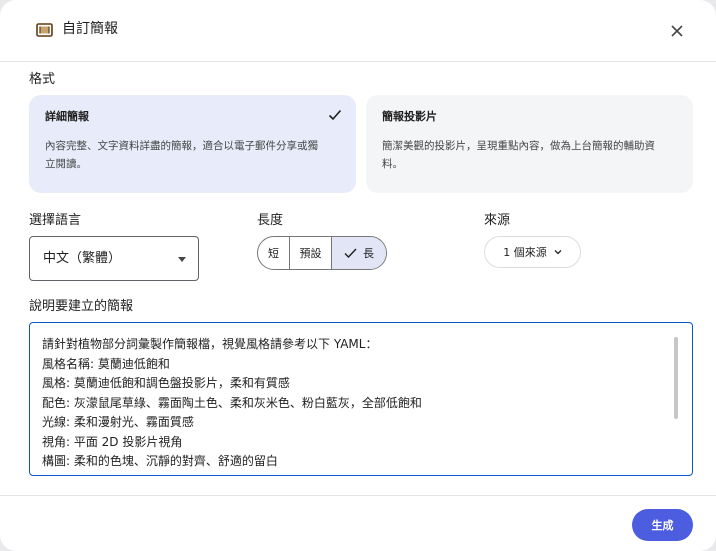  Describe the element at coordinates (210, 344) in the screenshot. I see `textarea-line: 請針對植物部分詞彙製作簡報檔，視覺風格請參考以下 YAML：` at that location.